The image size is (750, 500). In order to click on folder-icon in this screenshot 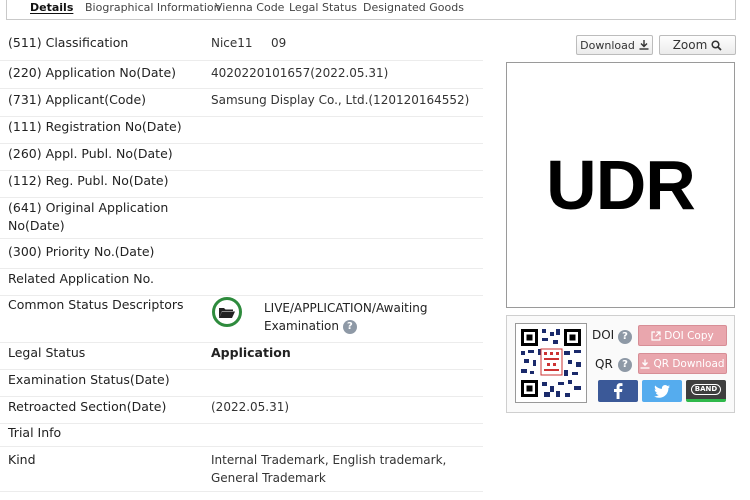, I will do `click(227, 312)`.